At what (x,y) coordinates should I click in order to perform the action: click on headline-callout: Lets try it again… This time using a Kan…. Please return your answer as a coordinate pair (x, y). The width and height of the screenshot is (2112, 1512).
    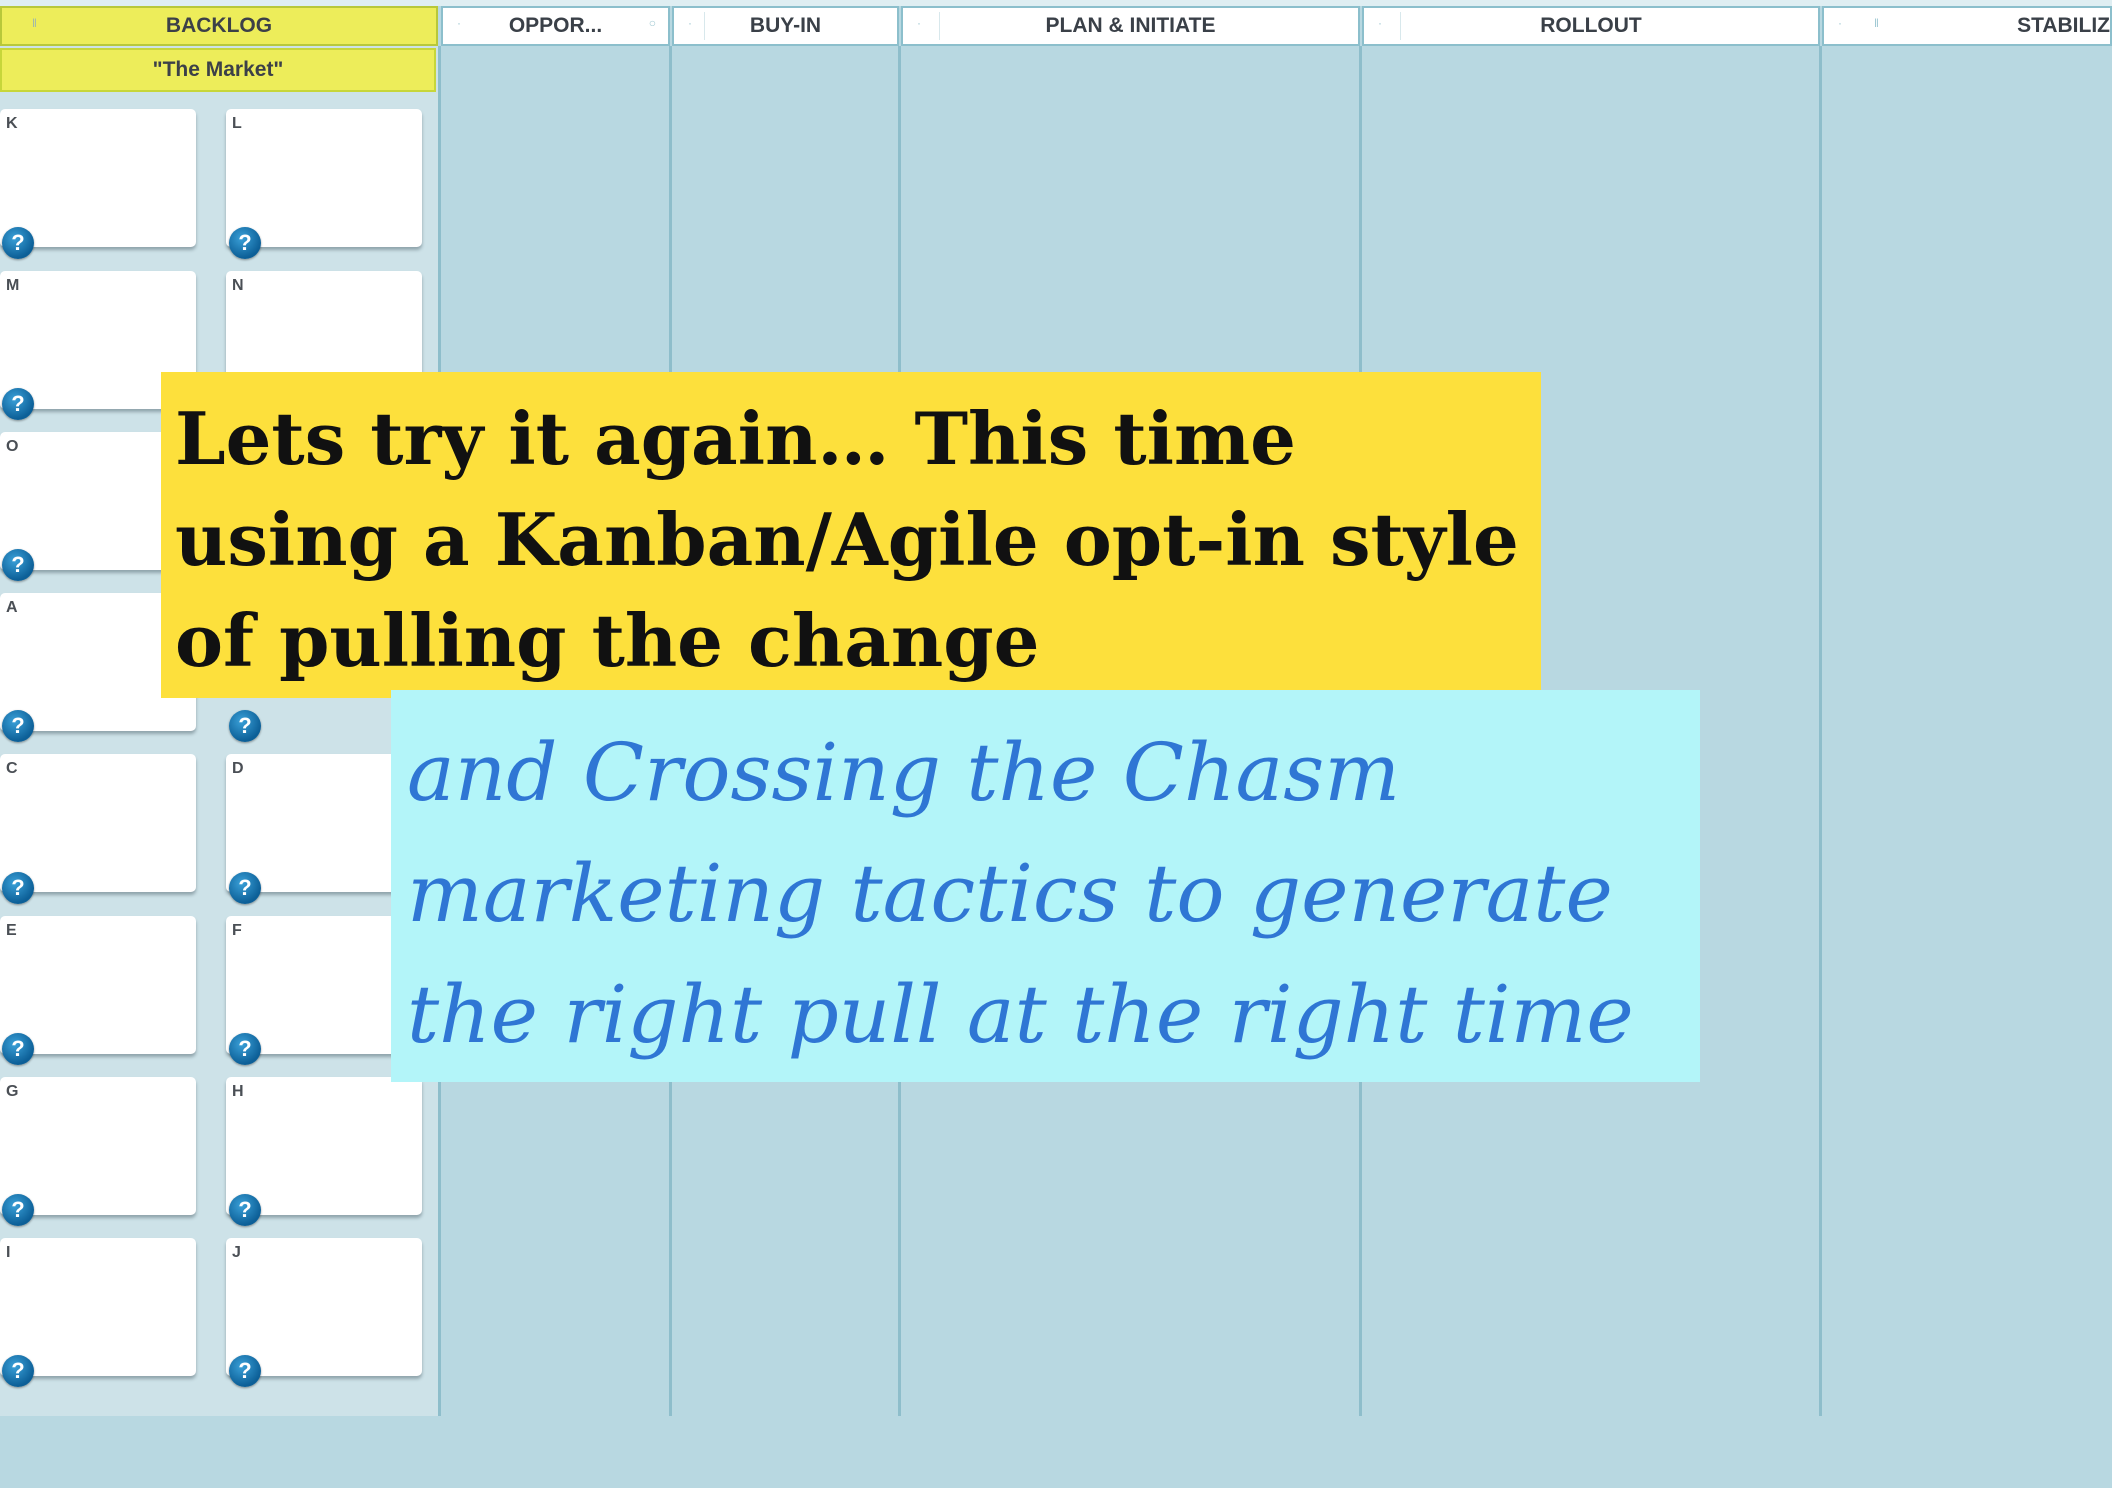
    Looking at the image, I should click on (851, 535).